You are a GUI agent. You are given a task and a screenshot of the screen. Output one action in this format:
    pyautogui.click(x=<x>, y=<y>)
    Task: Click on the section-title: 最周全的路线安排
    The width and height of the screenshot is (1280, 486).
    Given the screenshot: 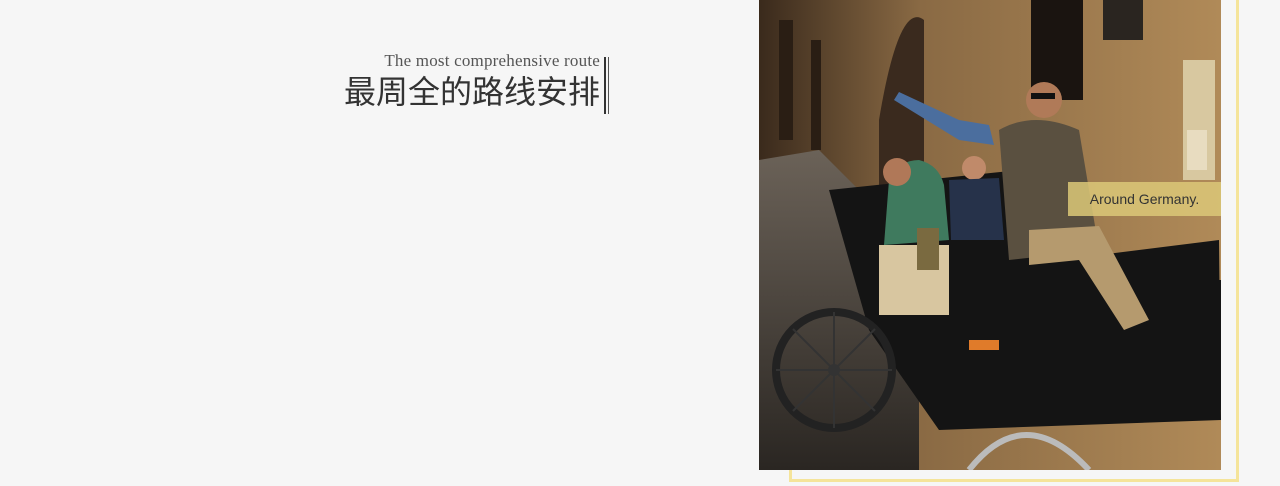 What is the action you would take?
    pyautogui.click(x=471, y=92)
    